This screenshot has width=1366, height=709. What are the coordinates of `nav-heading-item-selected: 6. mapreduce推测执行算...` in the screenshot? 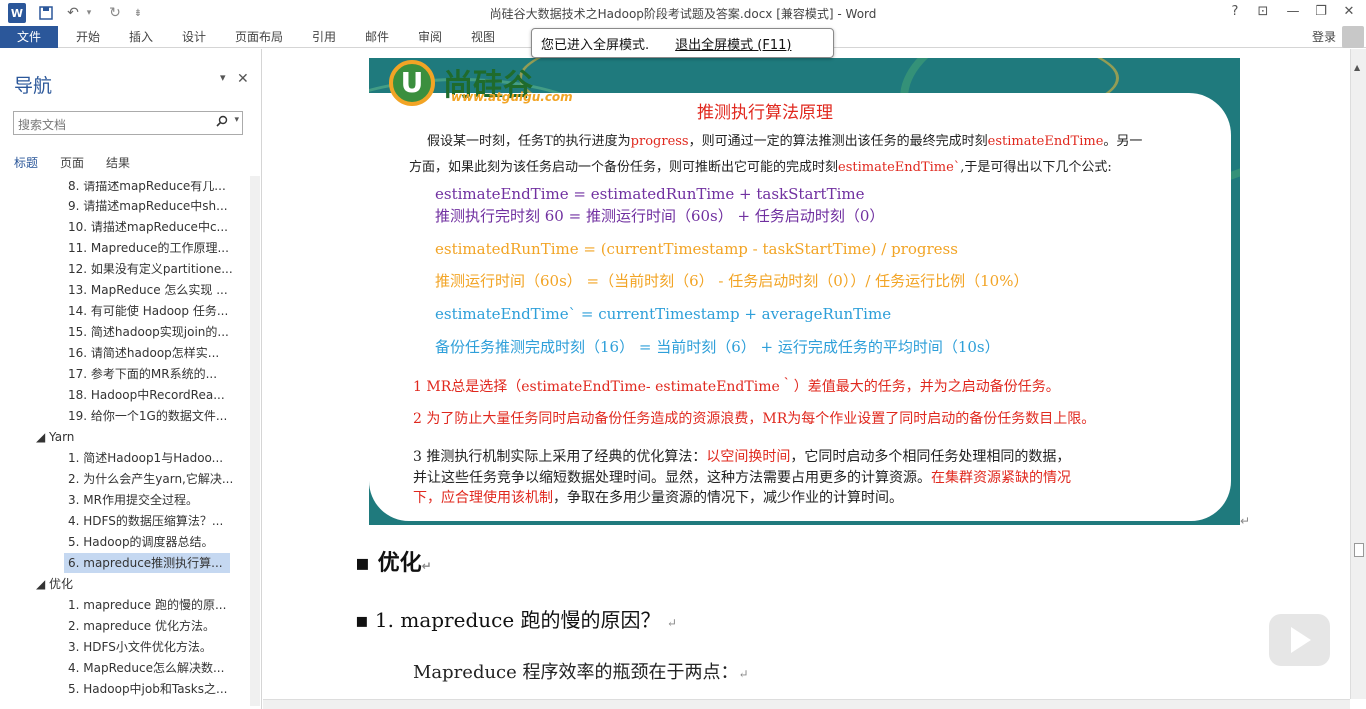 It's located at (147, 563).